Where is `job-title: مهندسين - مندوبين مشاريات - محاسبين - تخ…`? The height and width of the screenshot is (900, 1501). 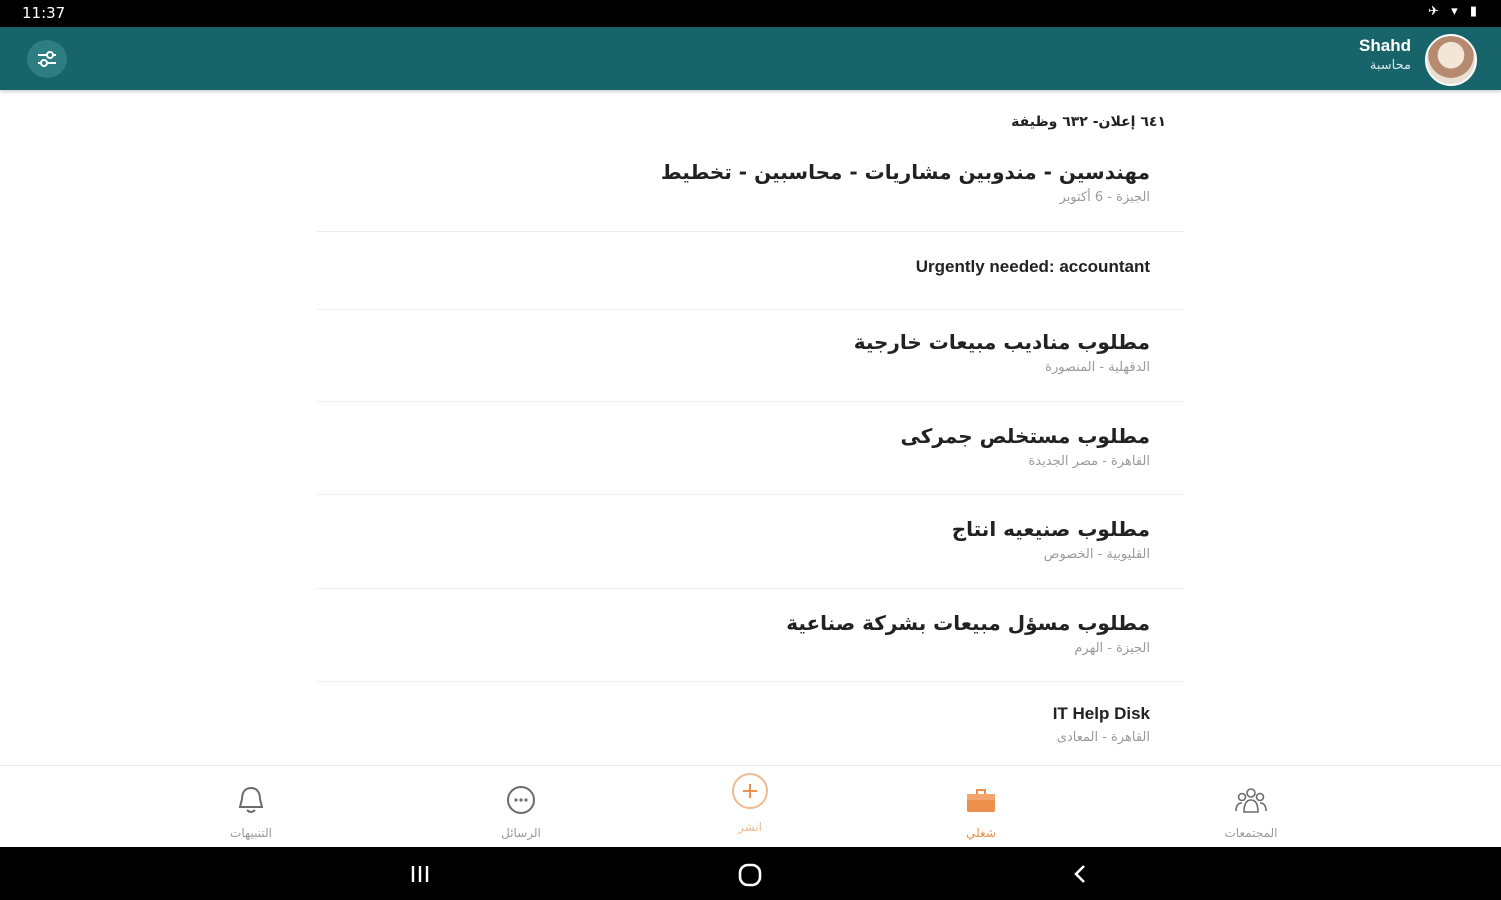
job-title: مهندسين - مندوبين مشاريات - محاسبين - تخ… is located at coordinates (905, 172).